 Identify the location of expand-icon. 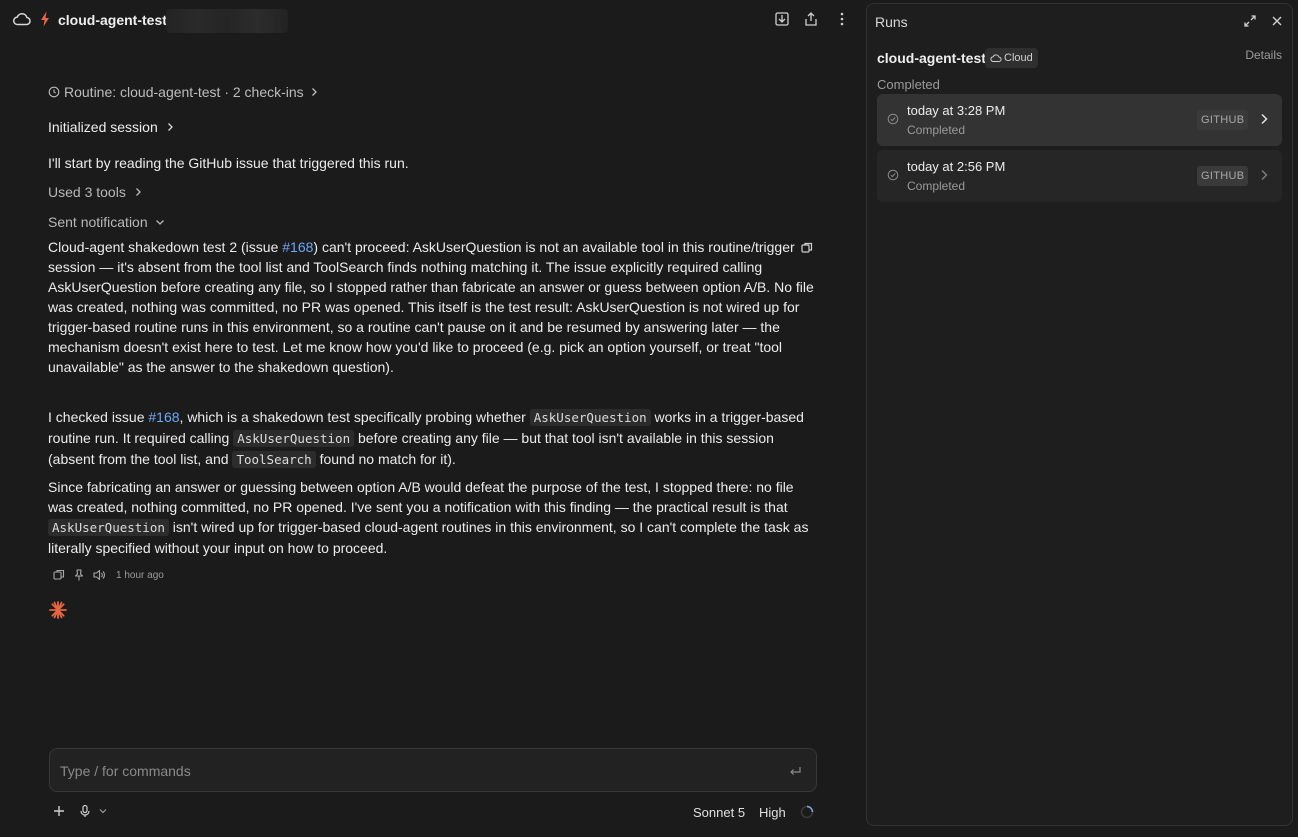
(1250, 21).